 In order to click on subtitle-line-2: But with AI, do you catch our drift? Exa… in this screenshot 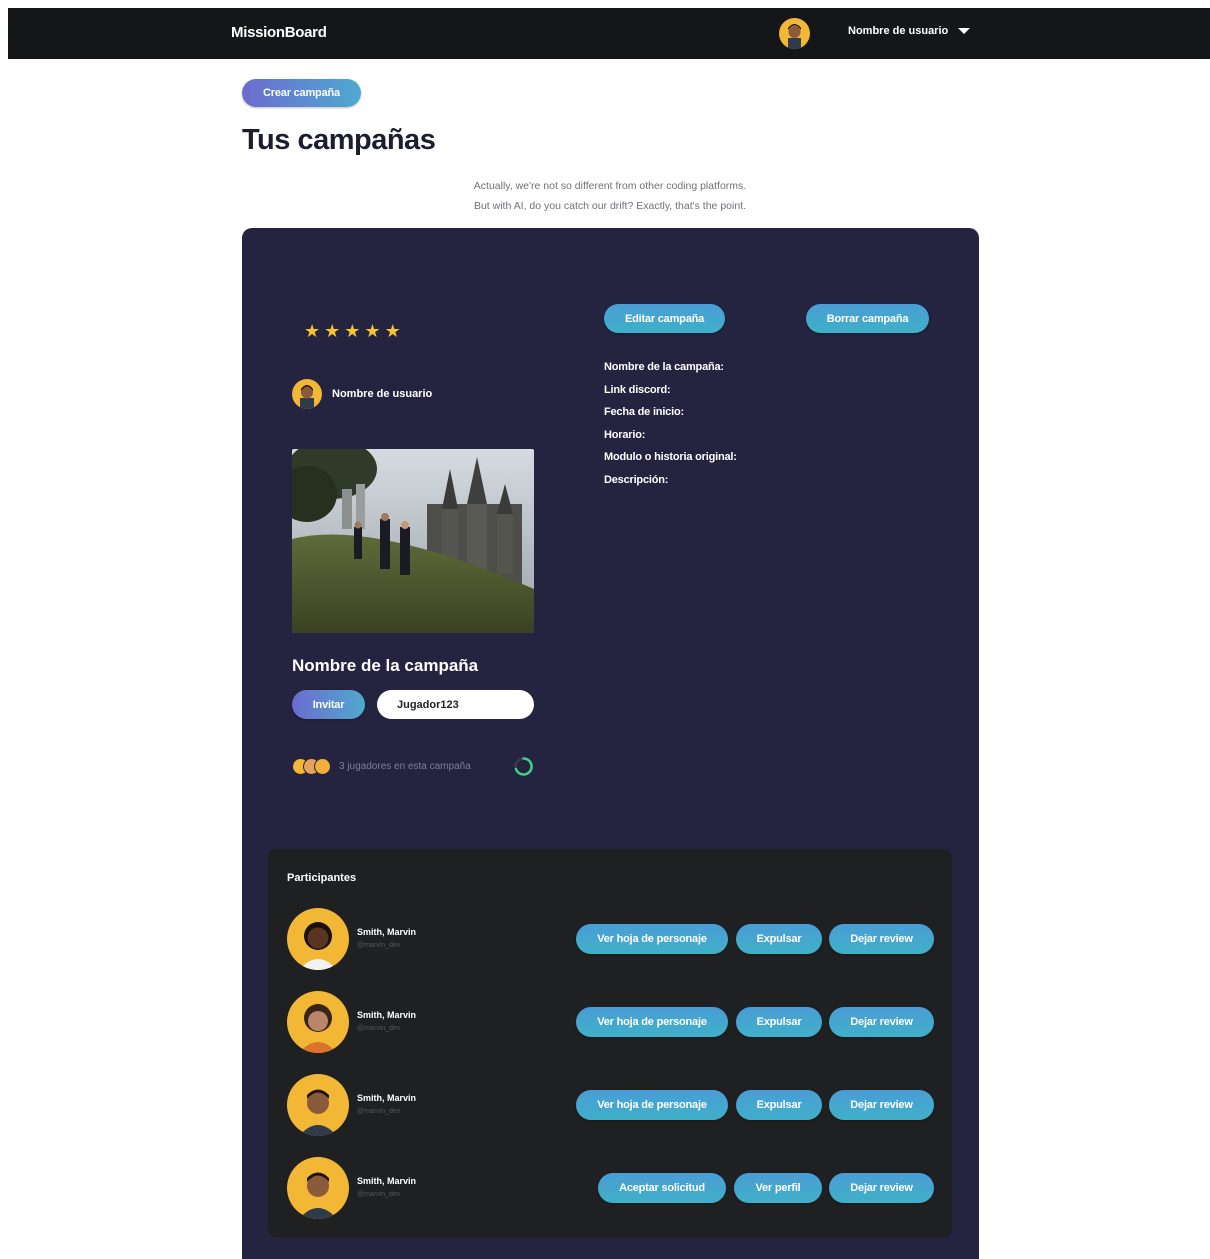, I will do `click(610, 206)`.